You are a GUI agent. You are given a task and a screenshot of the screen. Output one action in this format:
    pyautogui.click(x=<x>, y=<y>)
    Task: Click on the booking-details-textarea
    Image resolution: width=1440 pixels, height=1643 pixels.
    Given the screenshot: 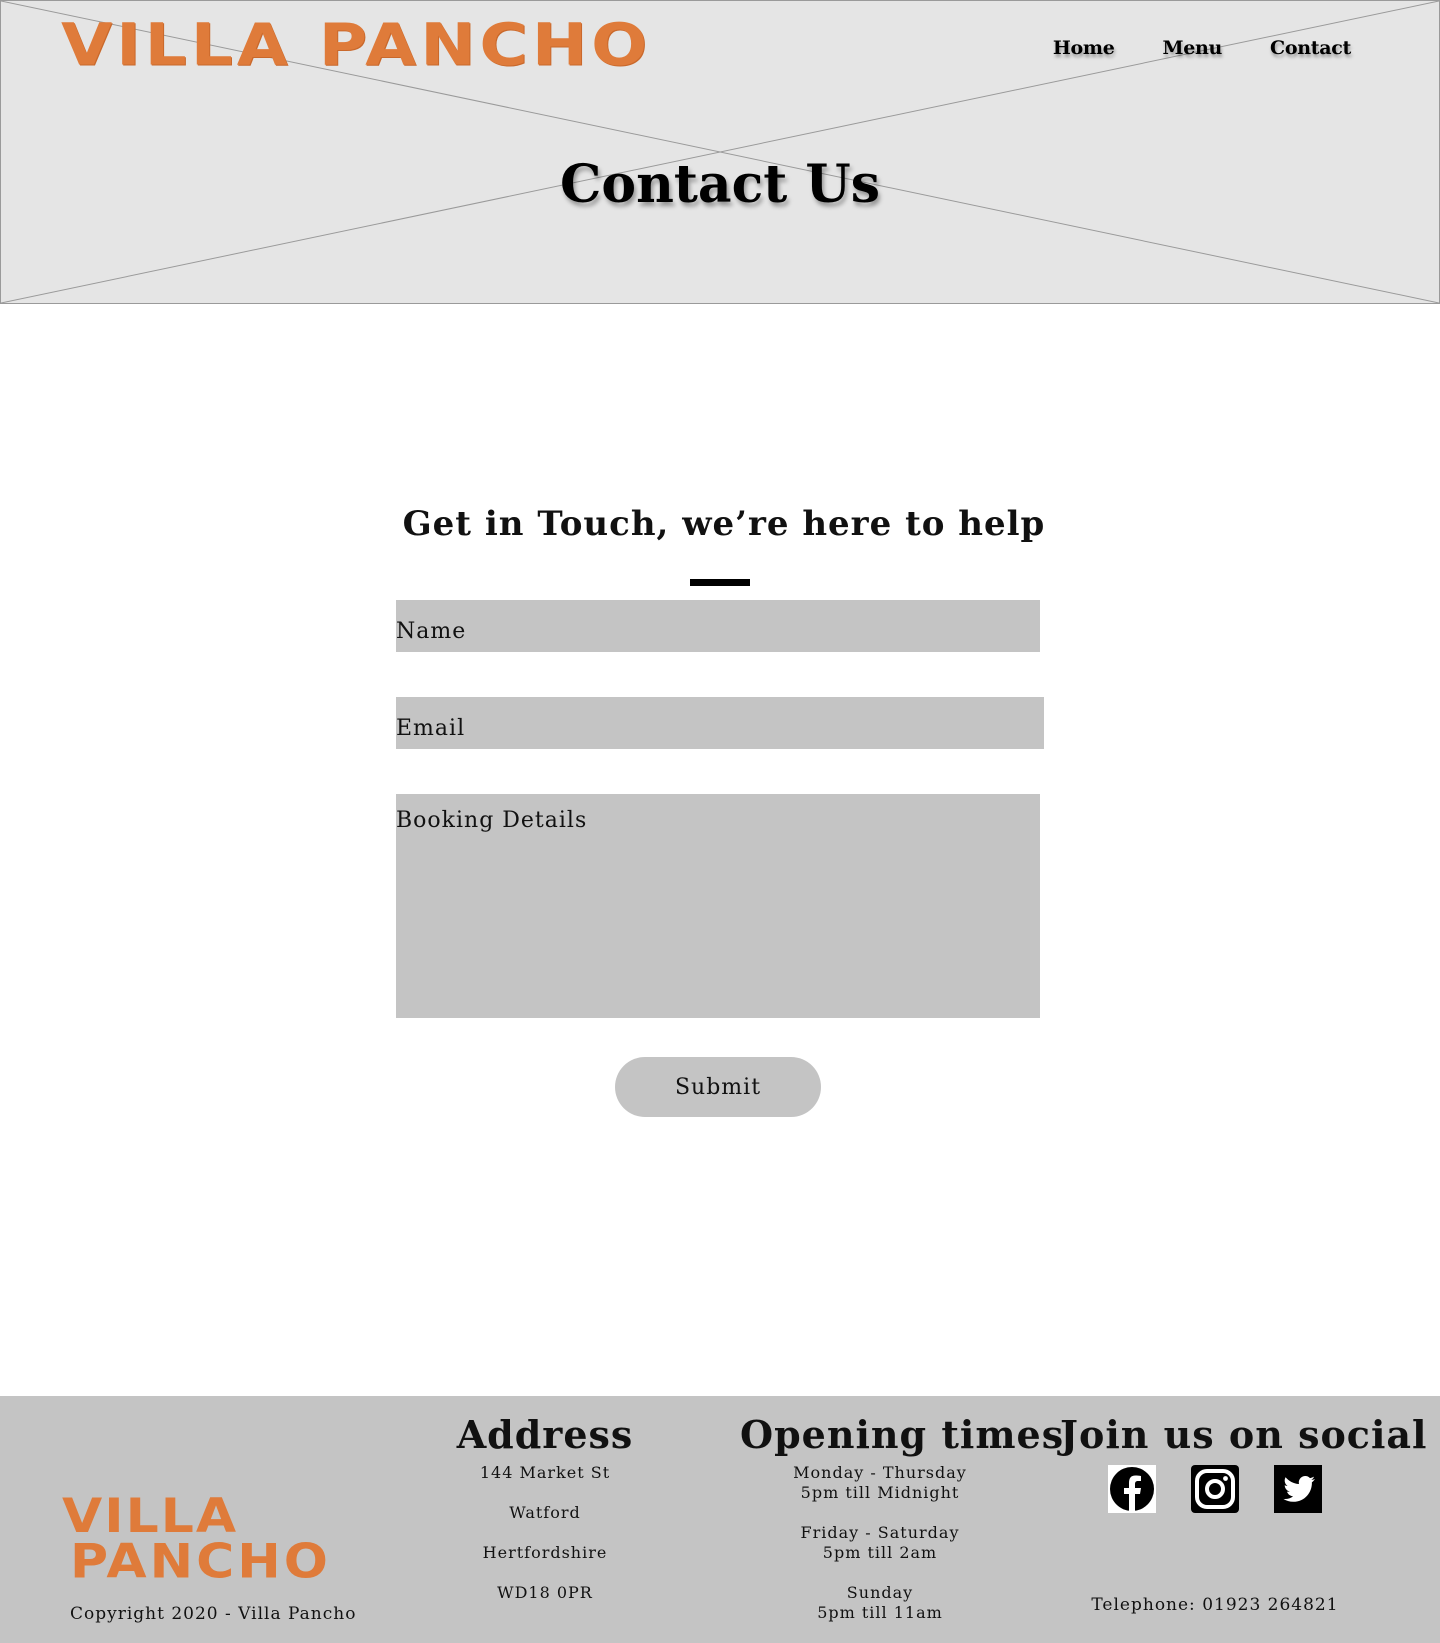 What is the action you would take?
    pyautogui.click(x=718, y=906)
    